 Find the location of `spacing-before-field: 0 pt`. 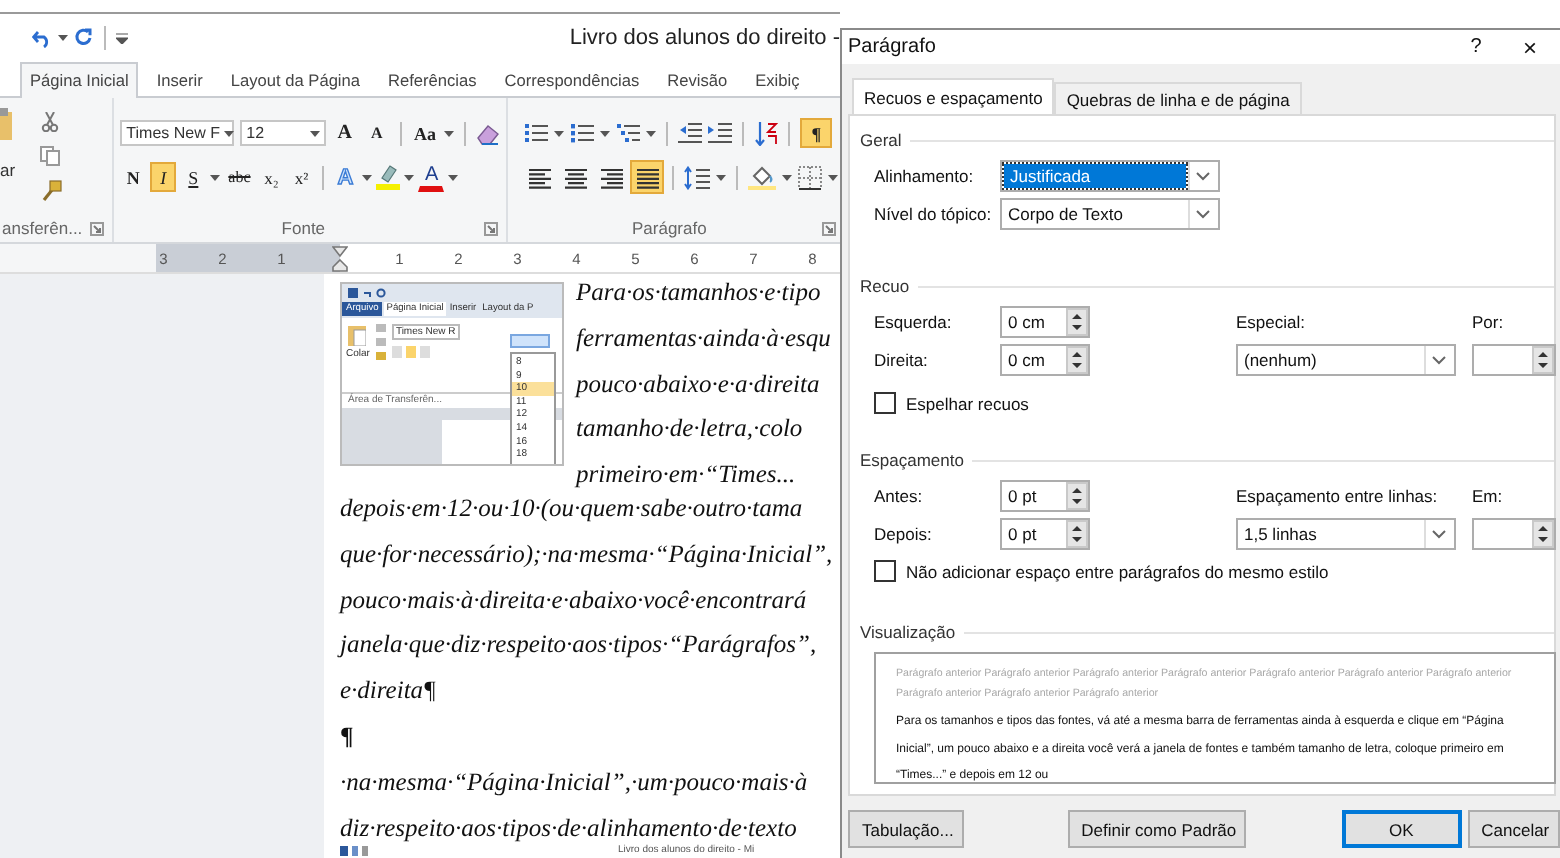

spacing-before-field: 0 pt is located at coordinates (1045, 496).